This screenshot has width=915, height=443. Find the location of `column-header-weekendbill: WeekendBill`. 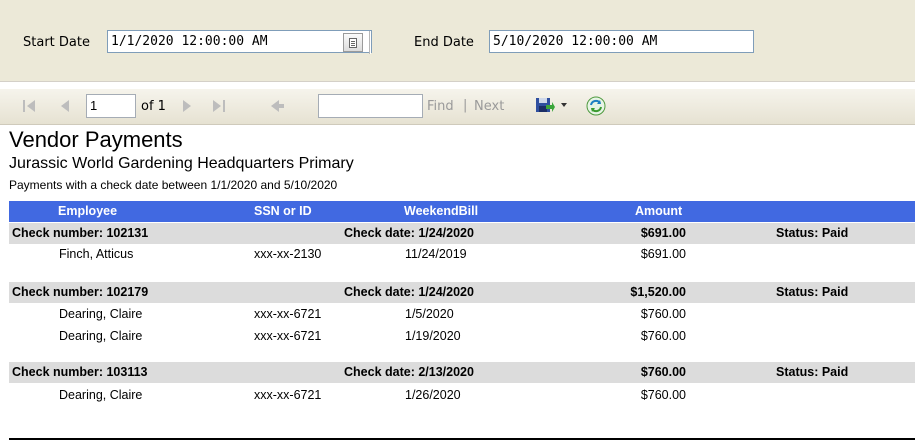

column-header-weekendbill: WeekendBill is located at coordinates (441, 211).